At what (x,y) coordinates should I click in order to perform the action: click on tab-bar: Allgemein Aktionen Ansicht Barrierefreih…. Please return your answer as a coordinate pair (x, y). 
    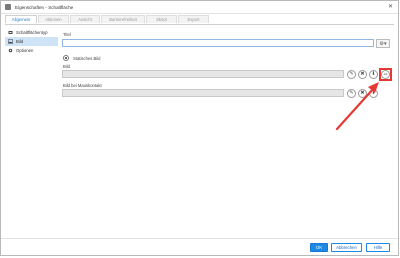
    Looking at the image, I should click on (199, 20).